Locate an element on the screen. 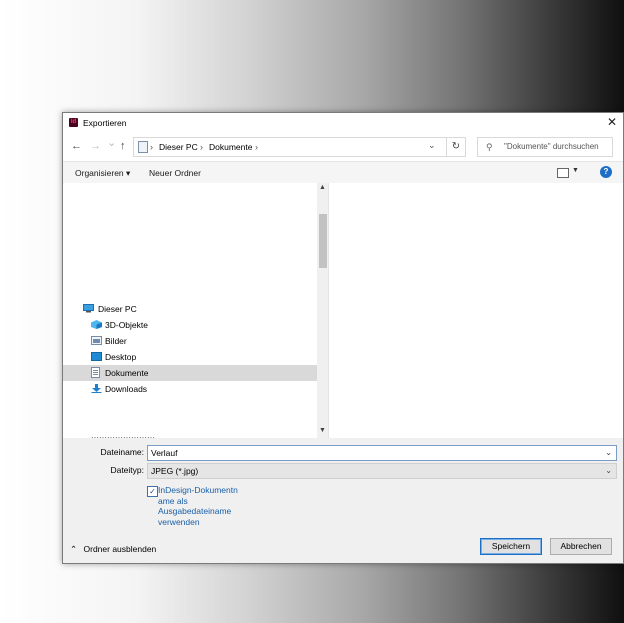 This screenshot has height=623, width=624. up-button: ↑ is located at coordinates (123, 146).